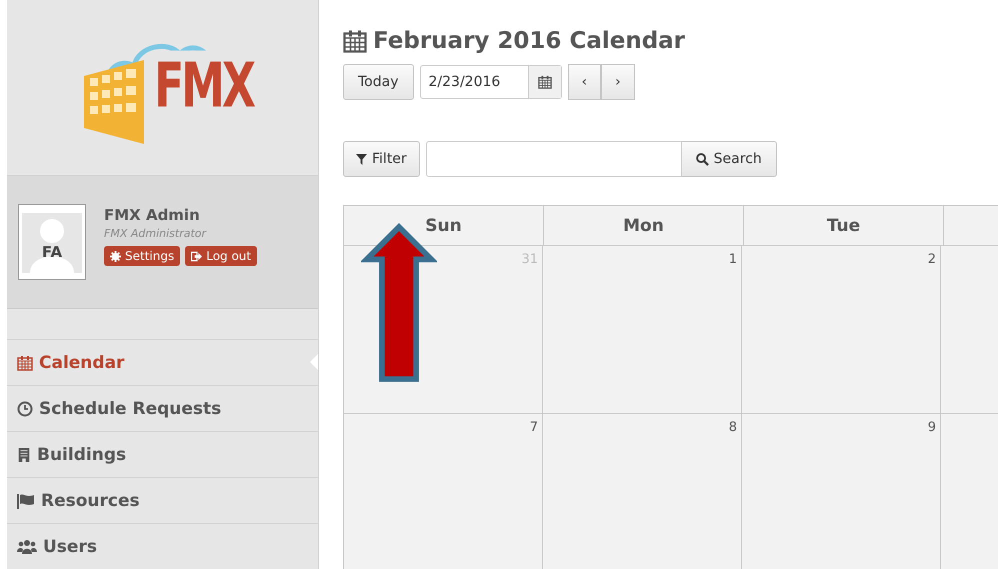 The image size is (998, 569). I want to click on page-title: February 2016 Calendar, so click(529, 41).